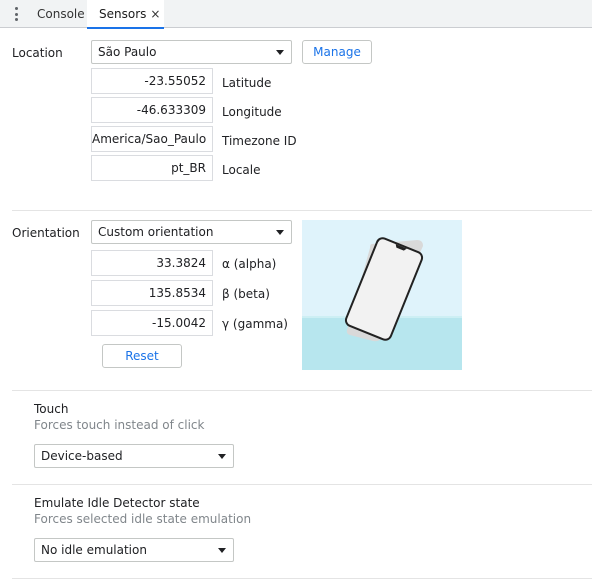 This screenshot has width=592, height=585. Describe the element at coordinates (152, 81) in the screenshot. I see `latitude-input: -23.55052` at that location.